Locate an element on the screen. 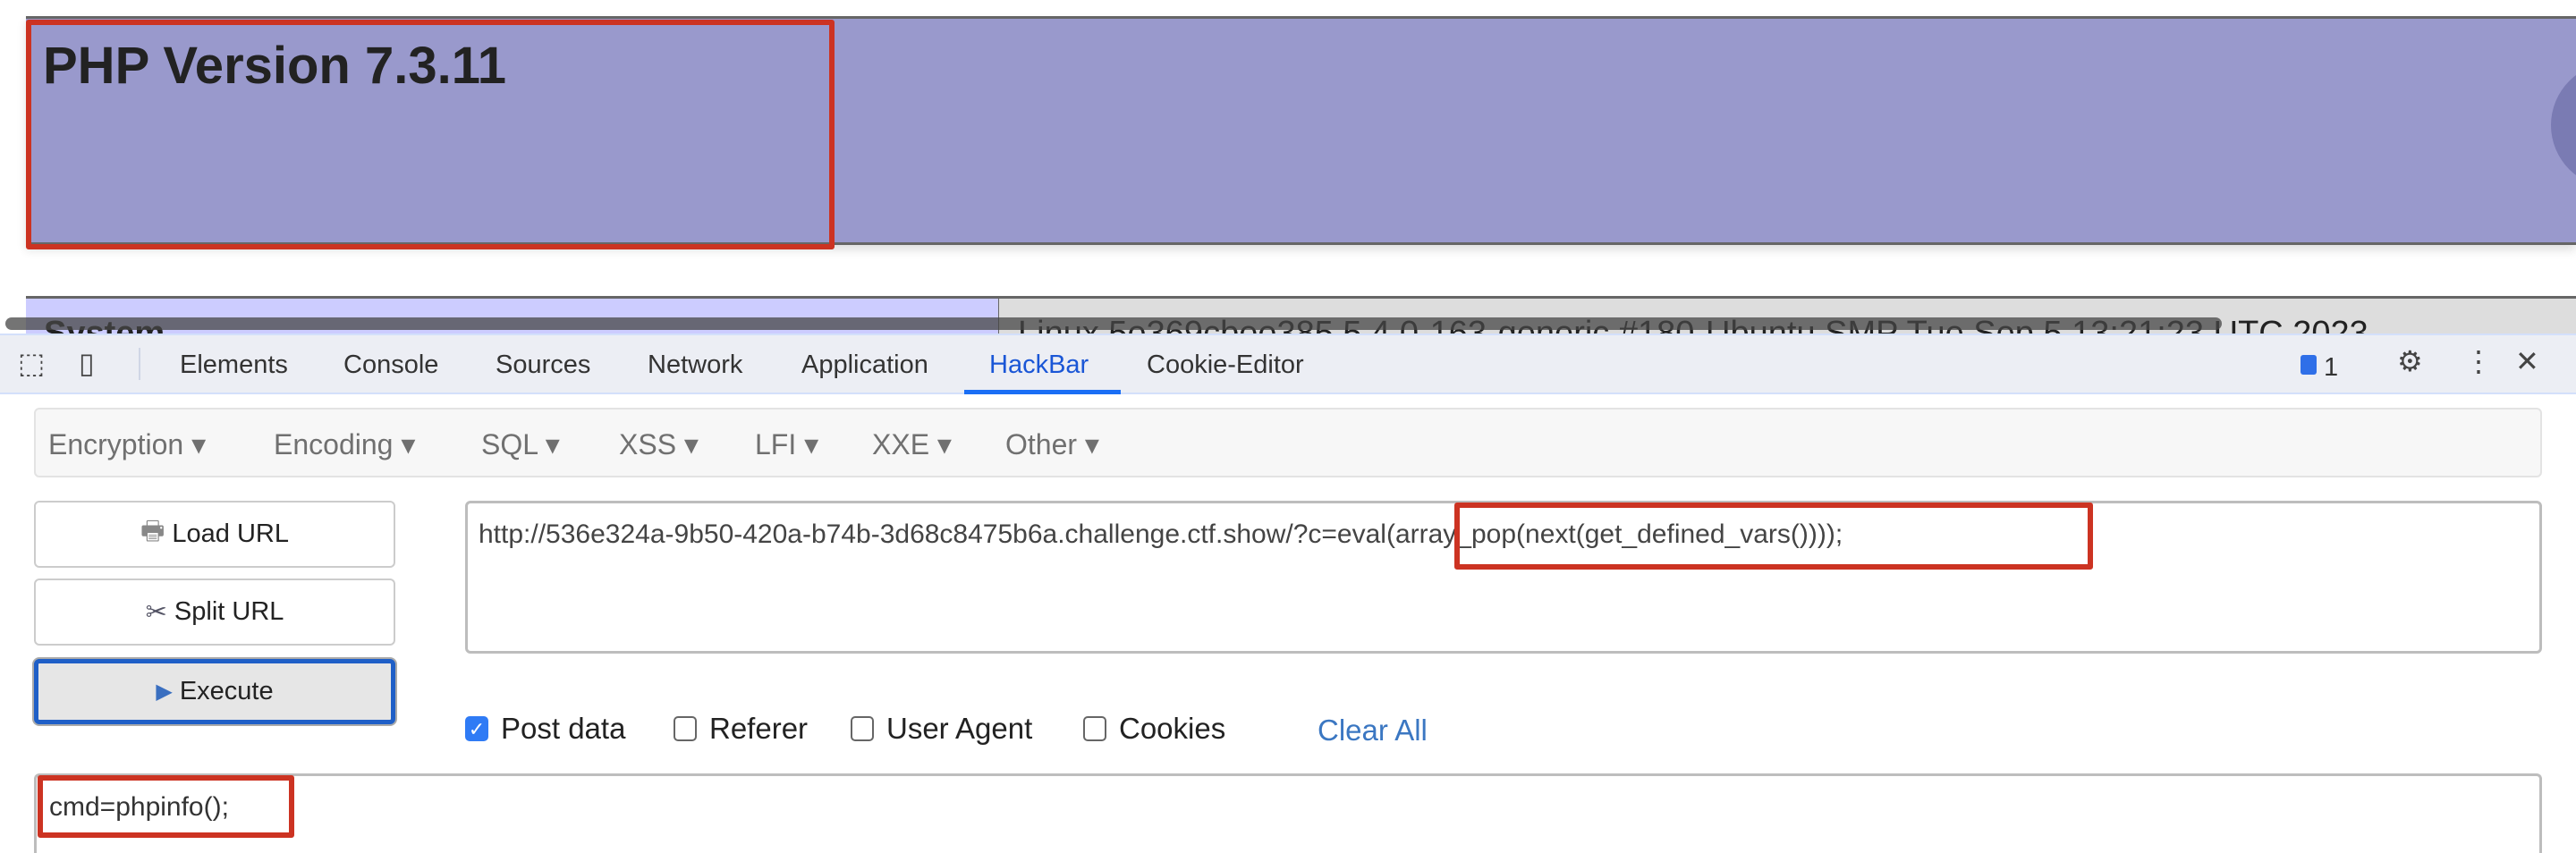 The width and height of the screenshot is (2576, 853). checkbox-checked-icon: ✓ is located at coordinates (476, 728).